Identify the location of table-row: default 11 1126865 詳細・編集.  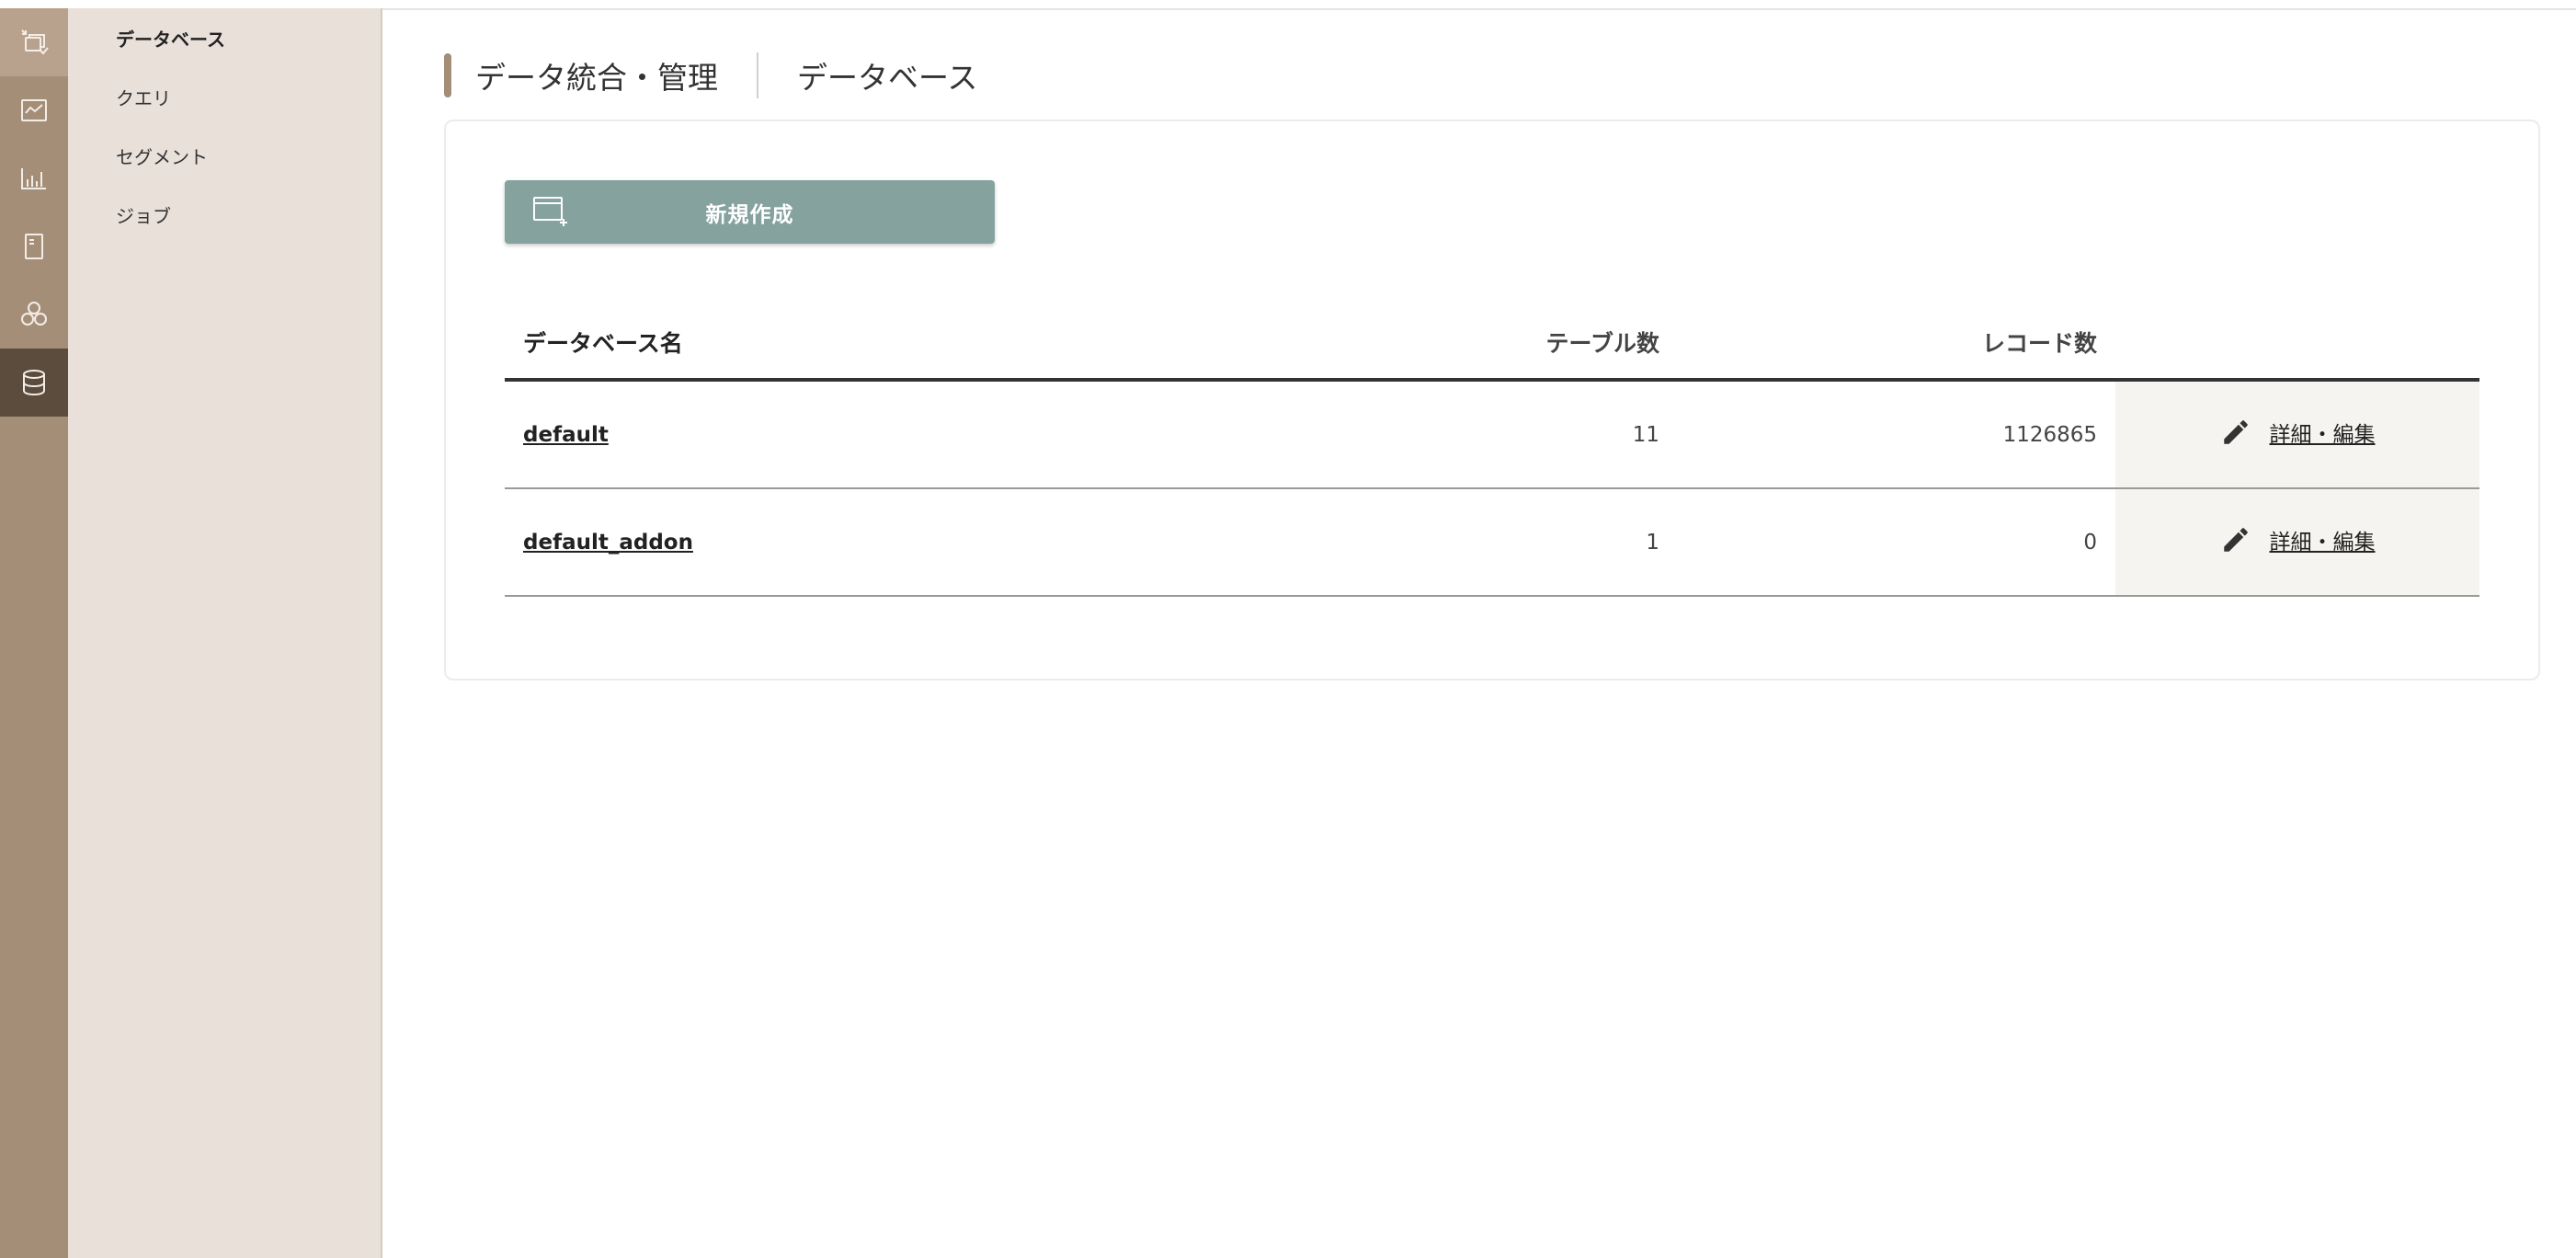
(1492, 435).